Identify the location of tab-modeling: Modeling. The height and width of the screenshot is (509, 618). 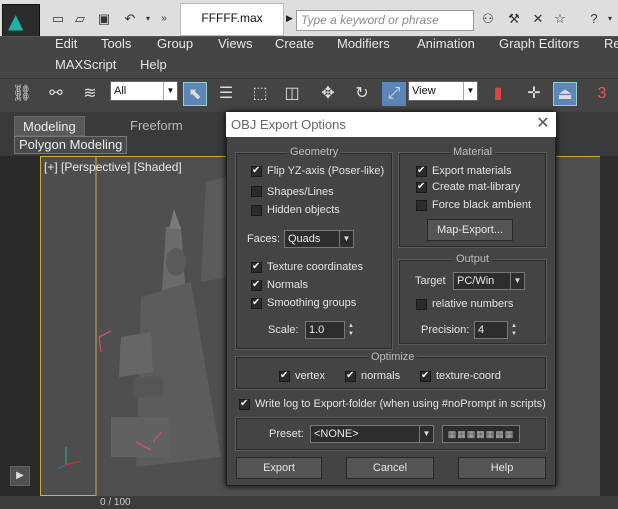
(49, 126).